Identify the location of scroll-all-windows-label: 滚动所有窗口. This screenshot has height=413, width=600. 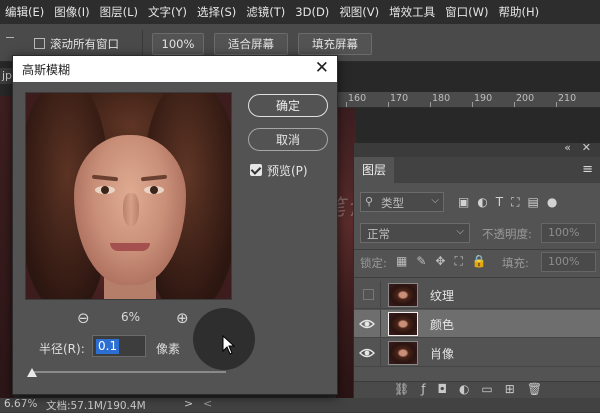
(84, 44).